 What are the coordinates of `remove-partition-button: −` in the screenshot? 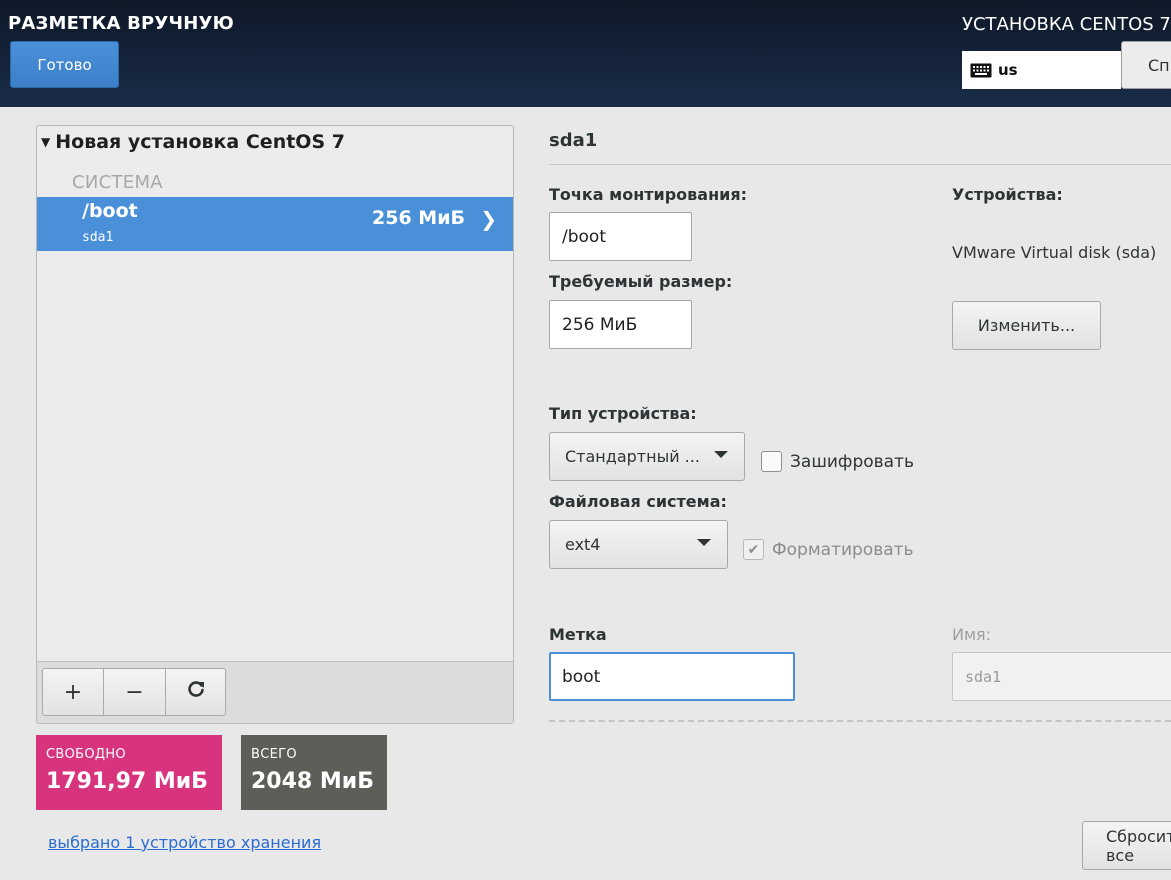 It's located at (134, 692).